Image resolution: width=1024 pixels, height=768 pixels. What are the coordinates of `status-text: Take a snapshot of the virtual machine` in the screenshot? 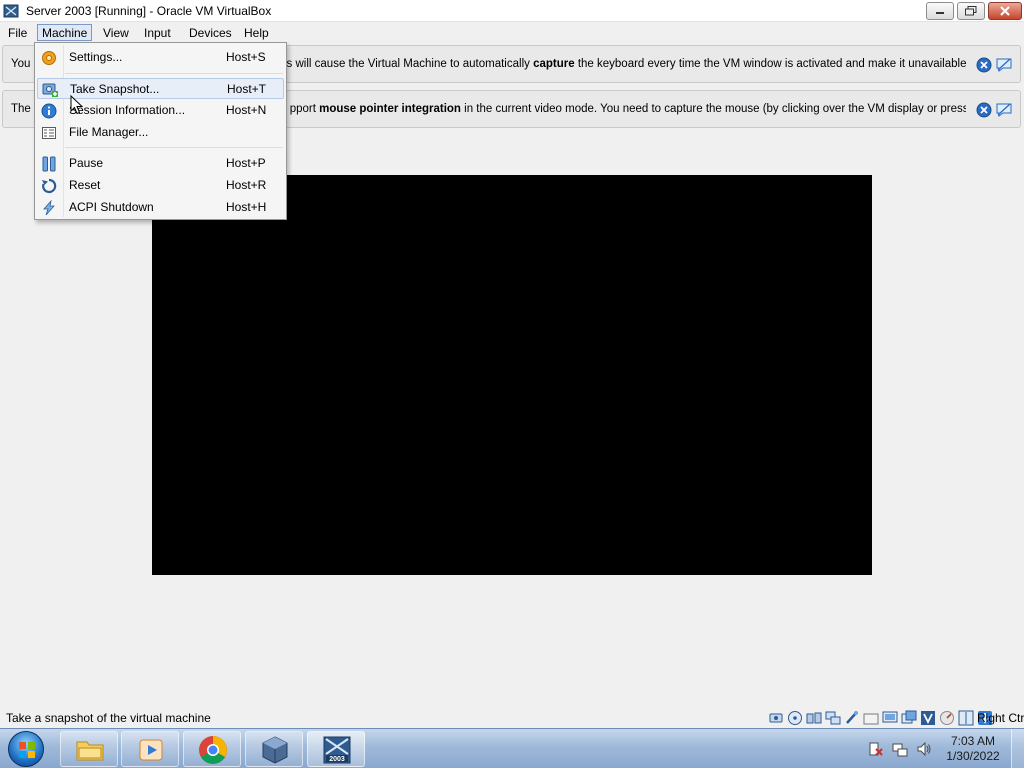 It's located at (108, 718).